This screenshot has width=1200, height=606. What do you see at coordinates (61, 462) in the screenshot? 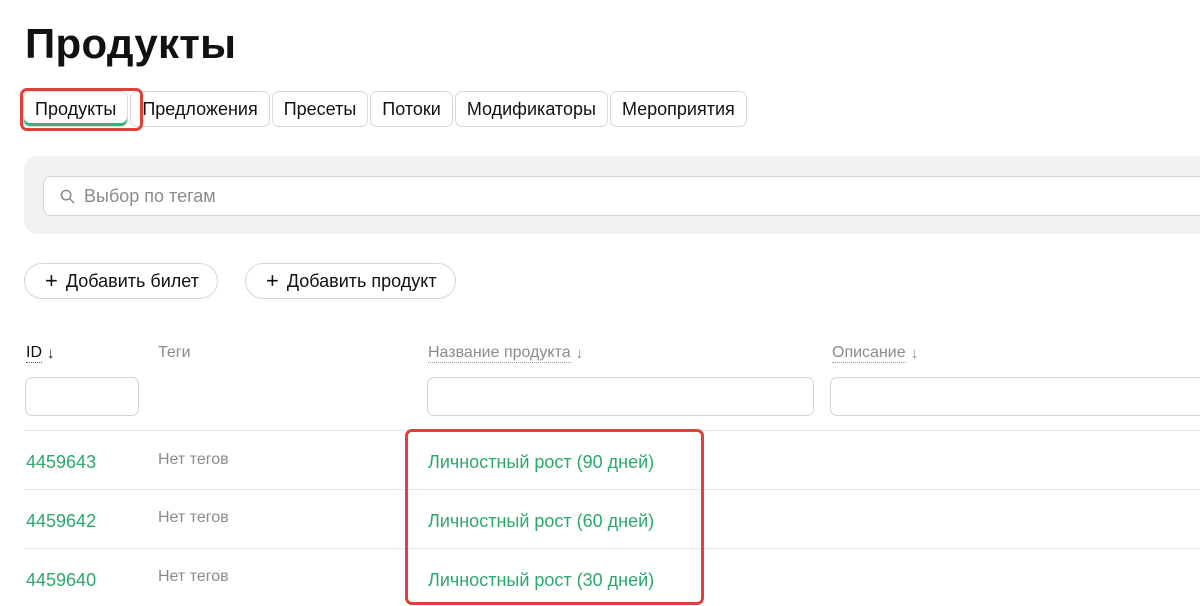
I see `product-id-link: 4459643` at bounding box center [61, 462].